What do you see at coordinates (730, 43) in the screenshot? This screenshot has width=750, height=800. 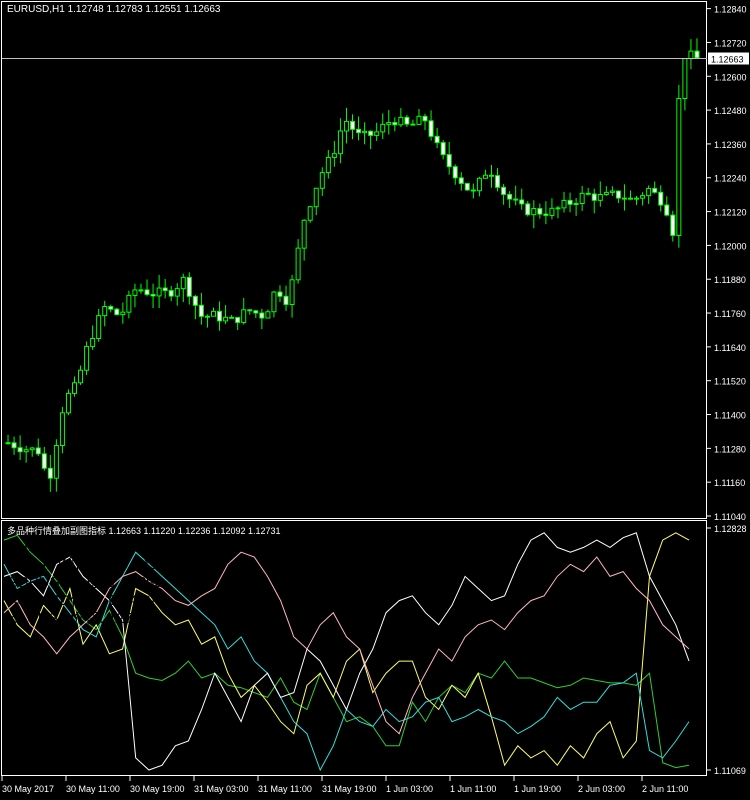 I see `y-tick-label: 1.12720` at bounding box center [730, 43].